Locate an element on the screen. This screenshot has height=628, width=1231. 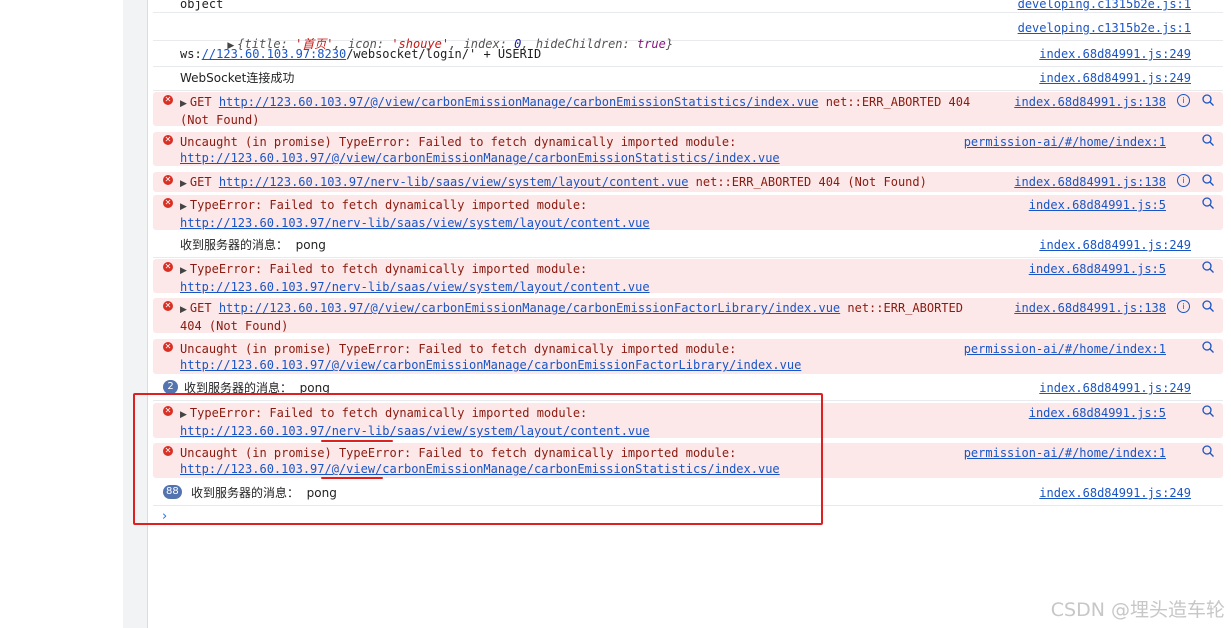
message-text: ws: is located at coordinates (191, 54).